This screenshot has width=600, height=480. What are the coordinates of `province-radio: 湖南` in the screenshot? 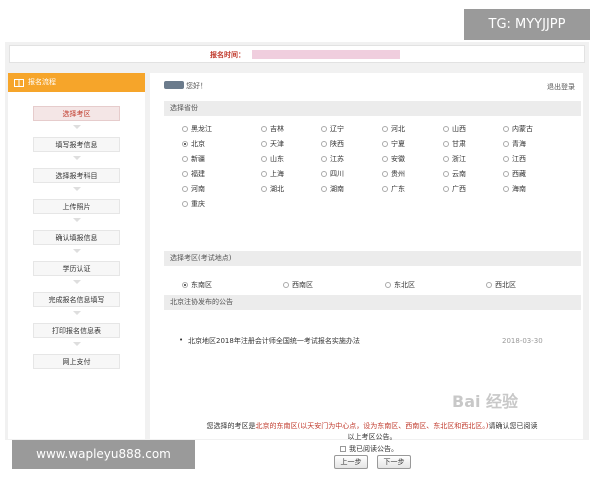 It's located at (332, 189).